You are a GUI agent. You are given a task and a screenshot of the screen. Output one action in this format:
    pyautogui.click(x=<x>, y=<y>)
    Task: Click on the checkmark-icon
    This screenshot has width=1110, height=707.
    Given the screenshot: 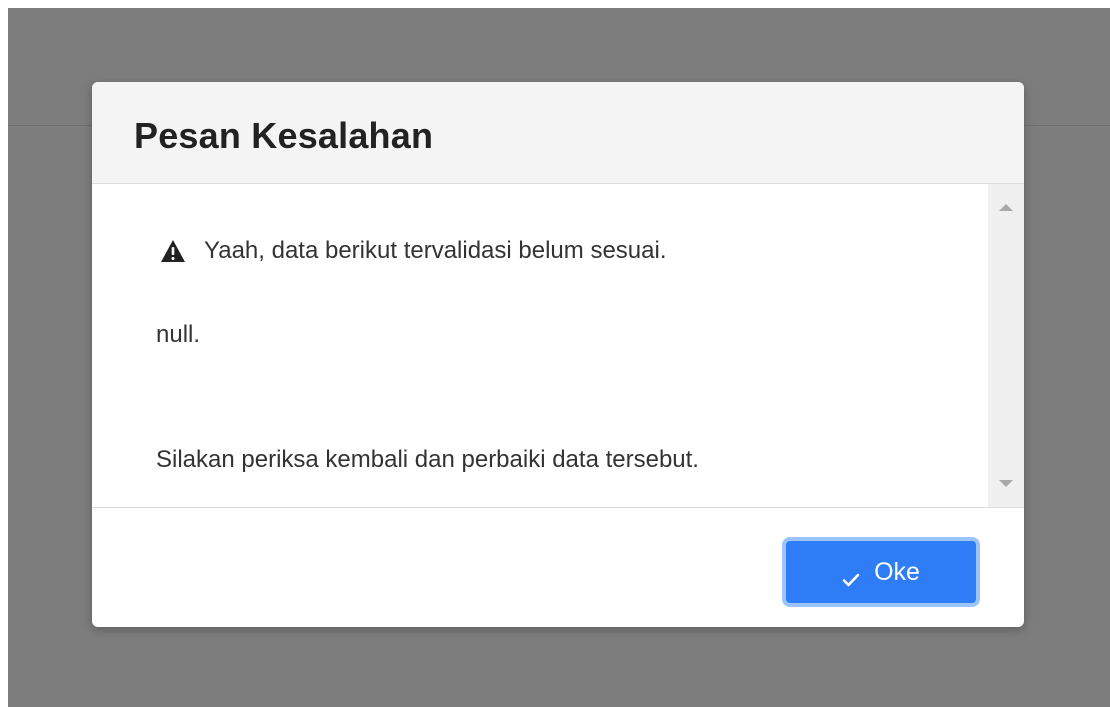 What is the action you would take?
    pyautogui.click(x=851, y=576)
    